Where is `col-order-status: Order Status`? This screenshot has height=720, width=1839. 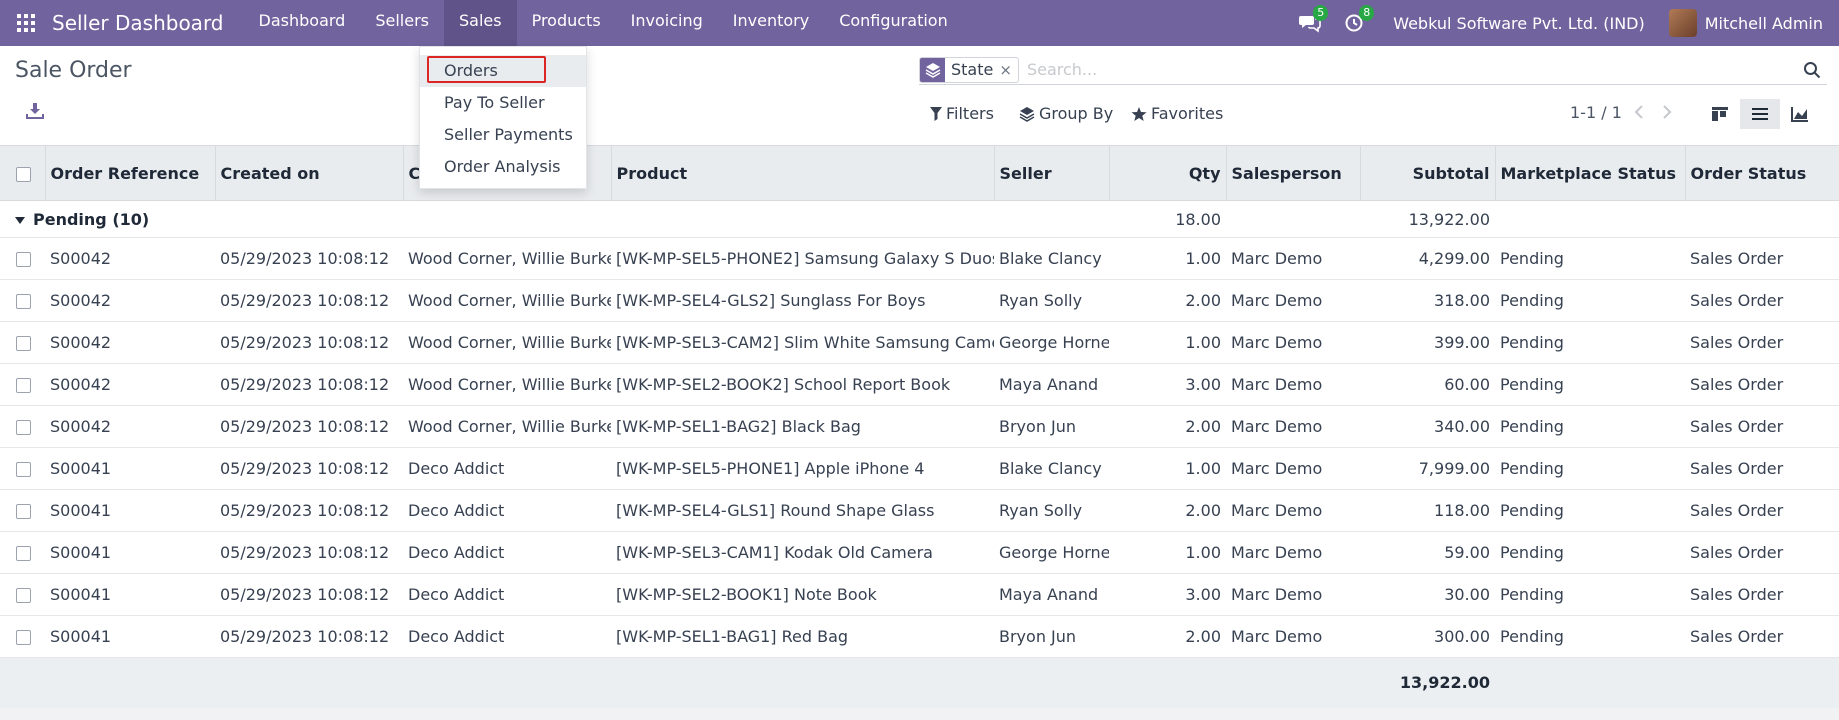
col-order-status: Order Status is located at coordinates (1762, 173).